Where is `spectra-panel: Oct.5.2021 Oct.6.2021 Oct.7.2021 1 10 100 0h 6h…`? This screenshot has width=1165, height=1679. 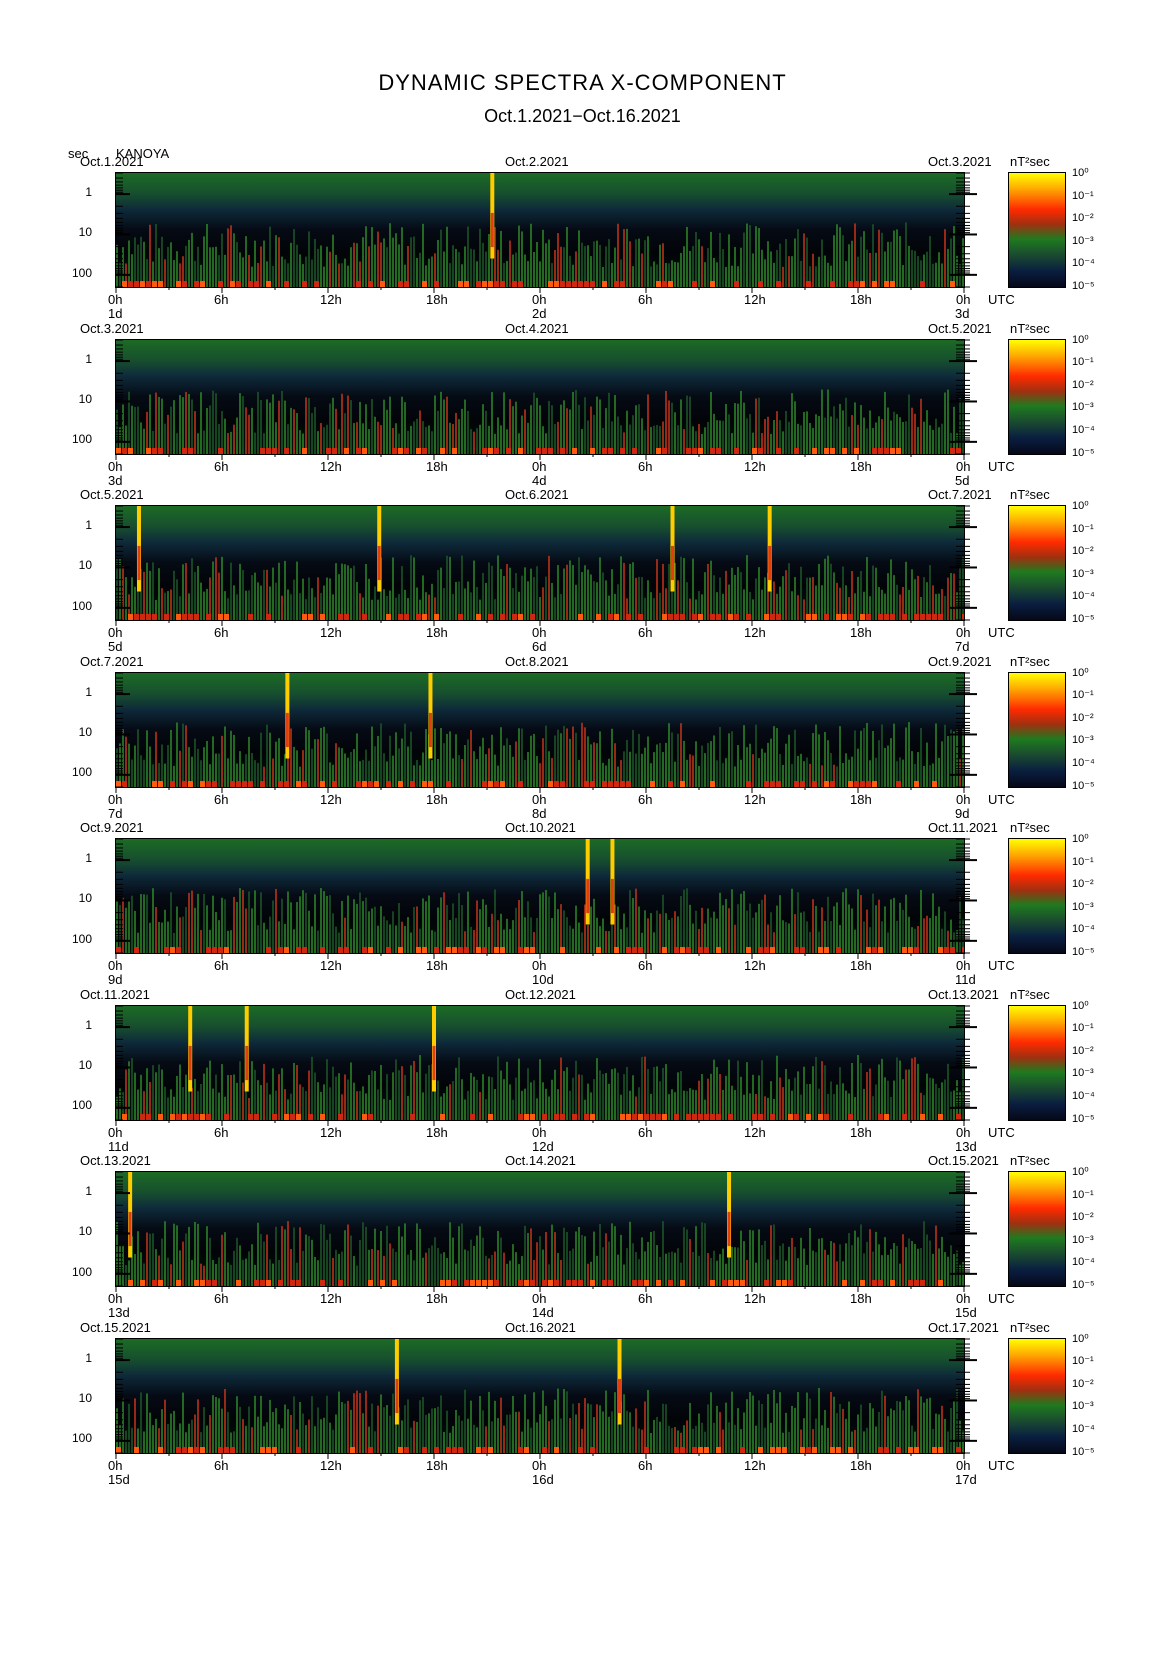 spectra-panel: Oct.5.2021 Oct.6.2021 Oct.7.2021 1 10 100 0h 6h… is located at coordinates (582, 564).